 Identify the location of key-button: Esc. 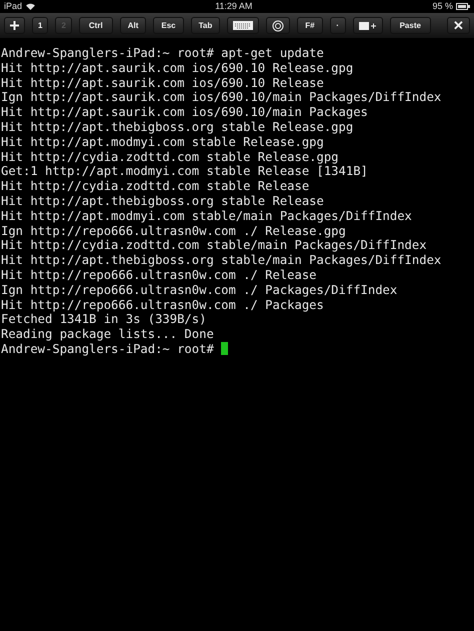
(168, 25).